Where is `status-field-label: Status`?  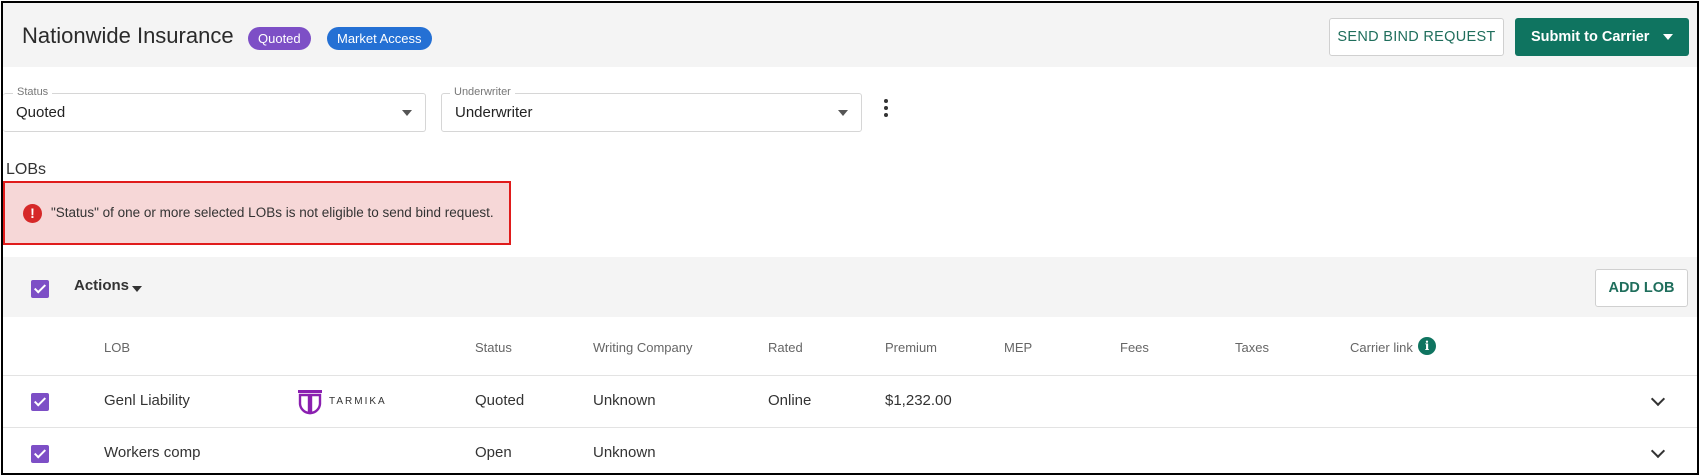 status-field-label: Status is located at coordinates (33, 92).